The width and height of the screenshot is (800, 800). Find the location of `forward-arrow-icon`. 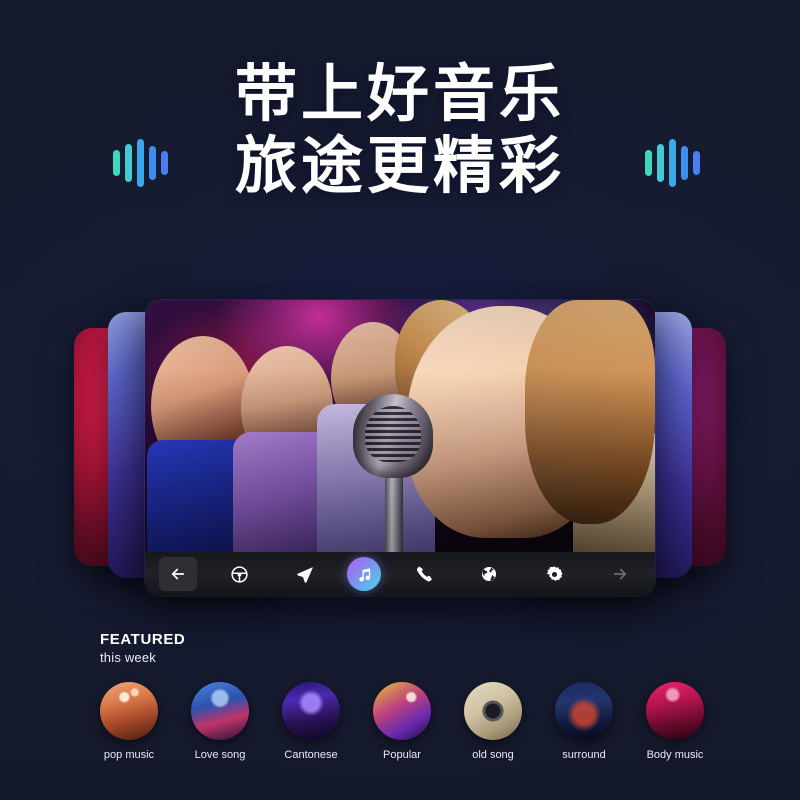

forward-arrow-icon is located at coordinates (620, 574).